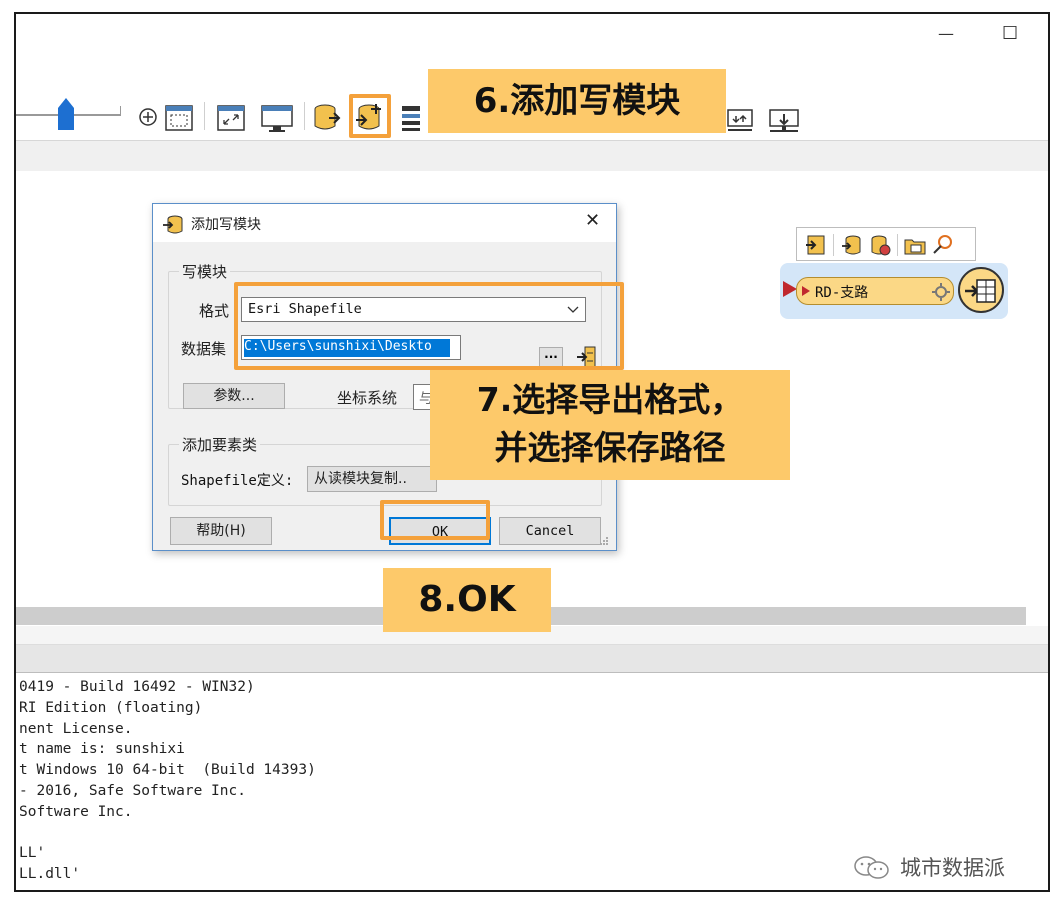 The image size is (1064, 909). What do you see at coordinates (367, 398) in the screenshot?
I see `coord-system-label: 坐标系统` at bounding box center [367, 398].